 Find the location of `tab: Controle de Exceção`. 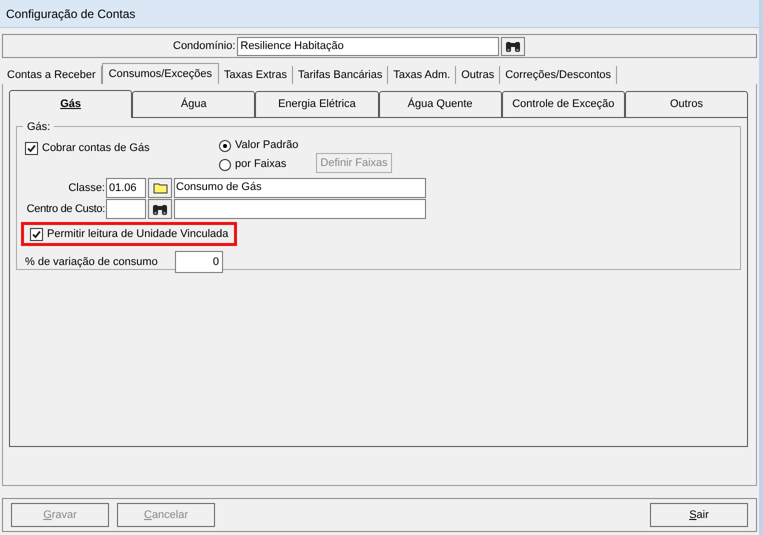

tab: Controle de Exceção is located at coordinates (563, 104).